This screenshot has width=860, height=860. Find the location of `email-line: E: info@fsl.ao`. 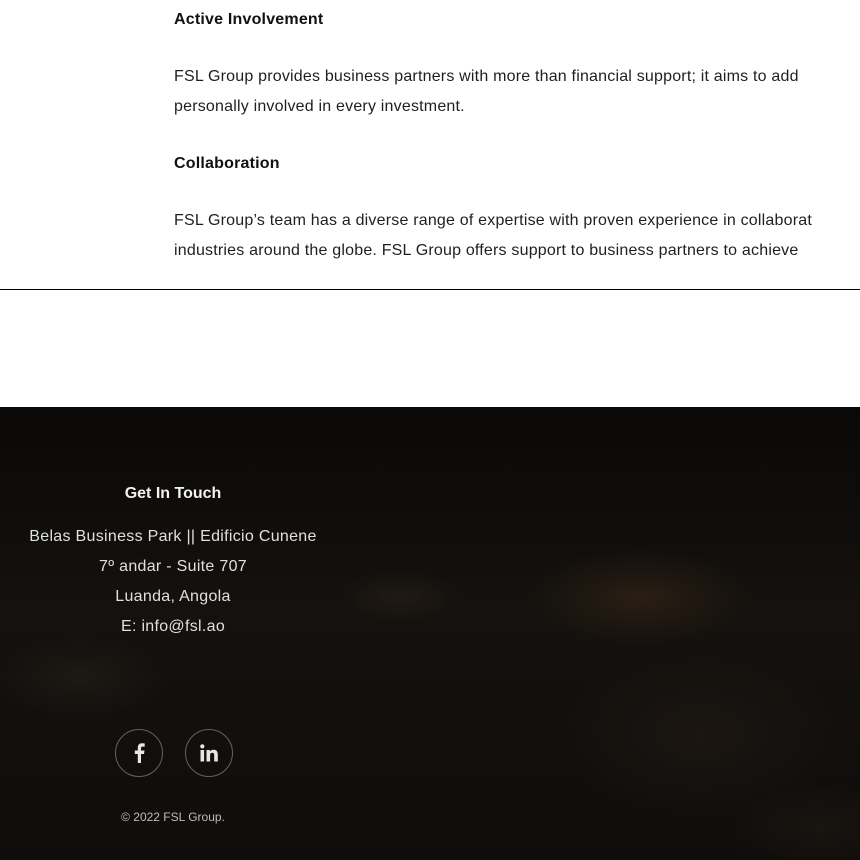

email-line: E: info@fsl.ao is located at coordinates (173, 627).